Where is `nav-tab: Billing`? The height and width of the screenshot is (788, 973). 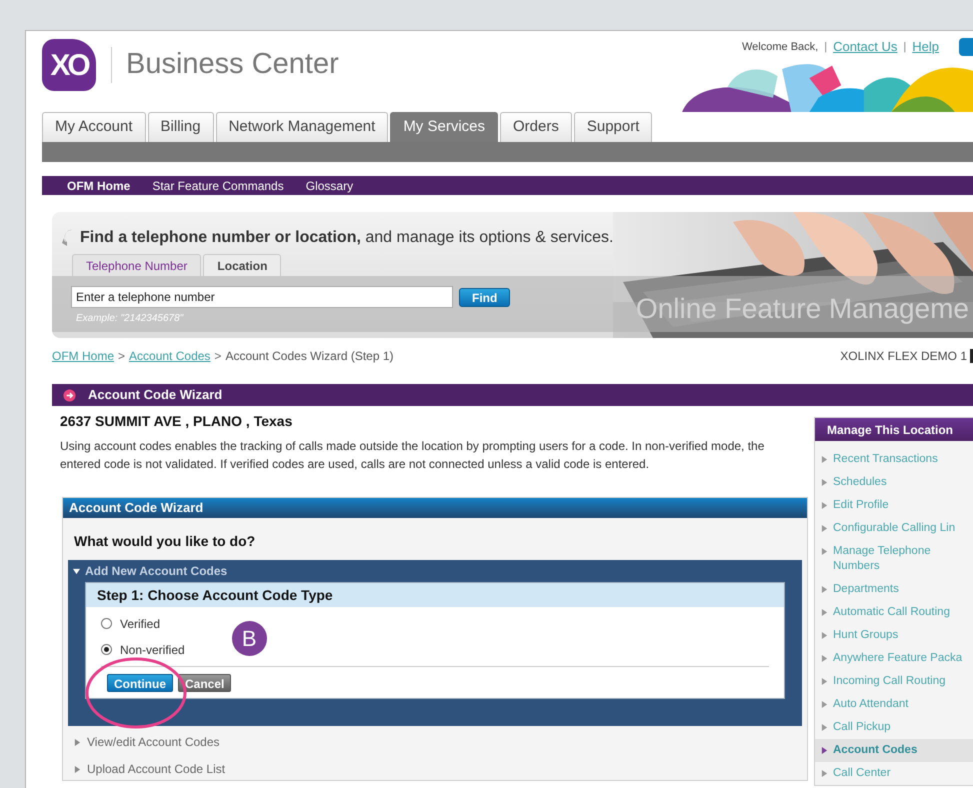 nav-tab: Billing is located at coordinates (181, 127).